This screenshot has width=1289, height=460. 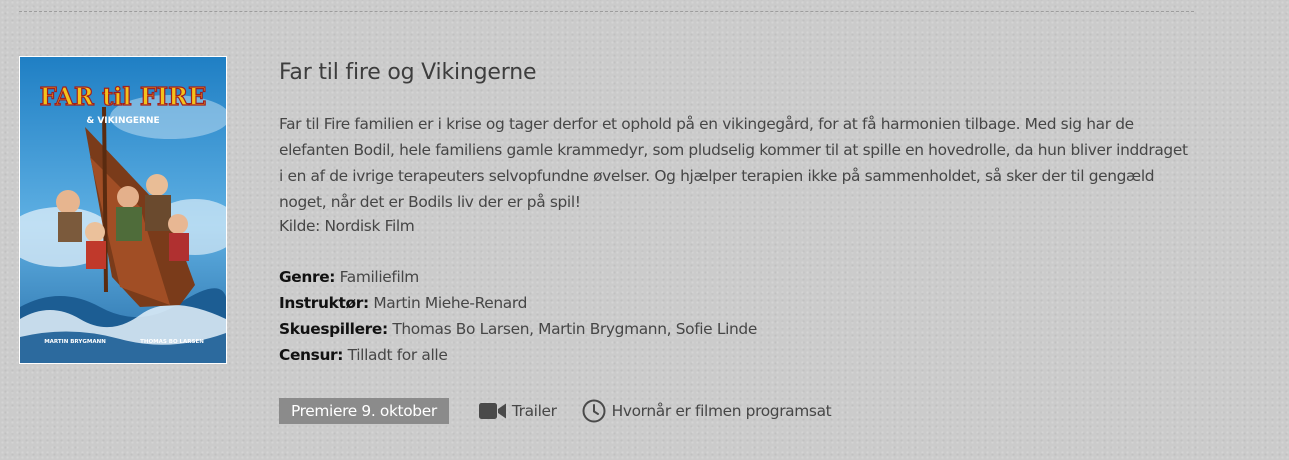 What do you see at coordinates (364, 411) in the screenshot?
I see `premiere-badge: Premiere 9. oktober` at bounding box center [364, 411].